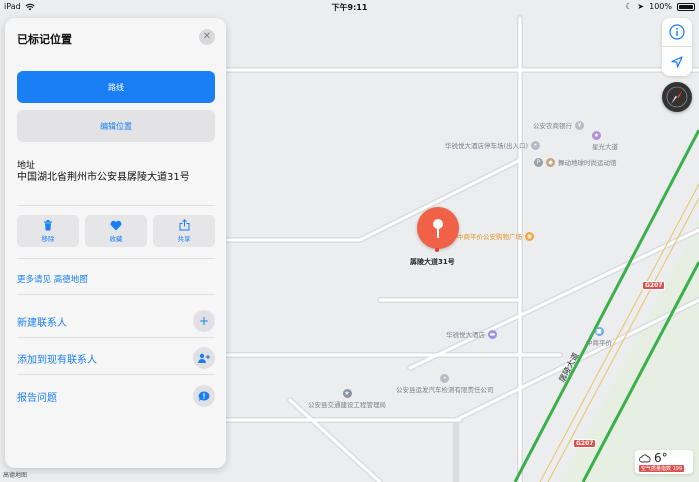  Describe the element at coordinates (686, 6) in the screenshot. I see `battery-icon` at that location.